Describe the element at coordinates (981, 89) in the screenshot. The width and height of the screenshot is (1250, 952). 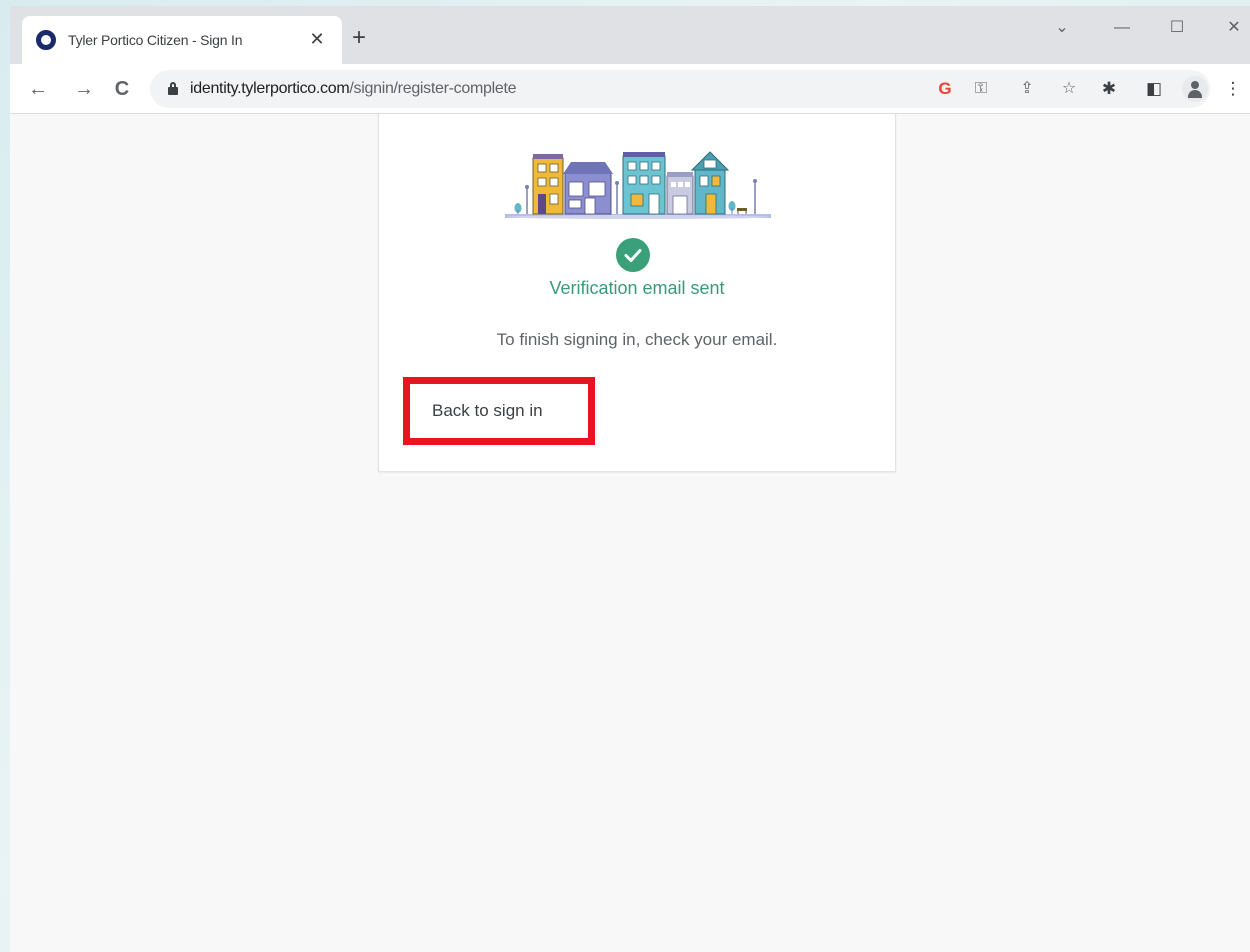
I see `password-key-icon: ⚿` at that location.